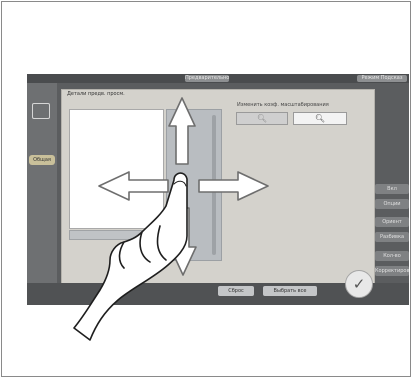 This screenshot has width=414, height=380. I want to click on arrow-left-icon, so click(133, 186).